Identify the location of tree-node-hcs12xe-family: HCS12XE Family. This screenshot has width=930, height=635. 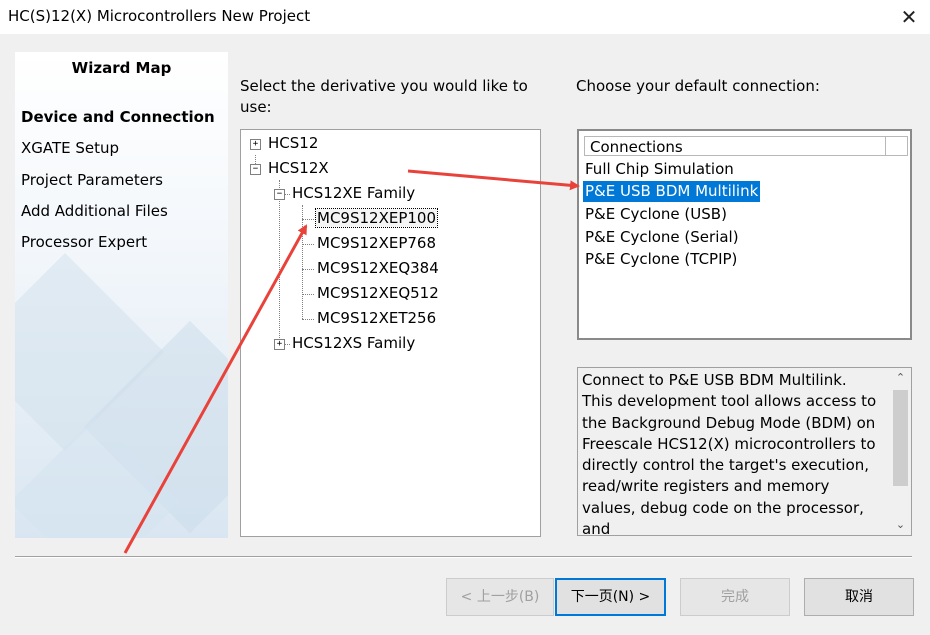
(353, 193).